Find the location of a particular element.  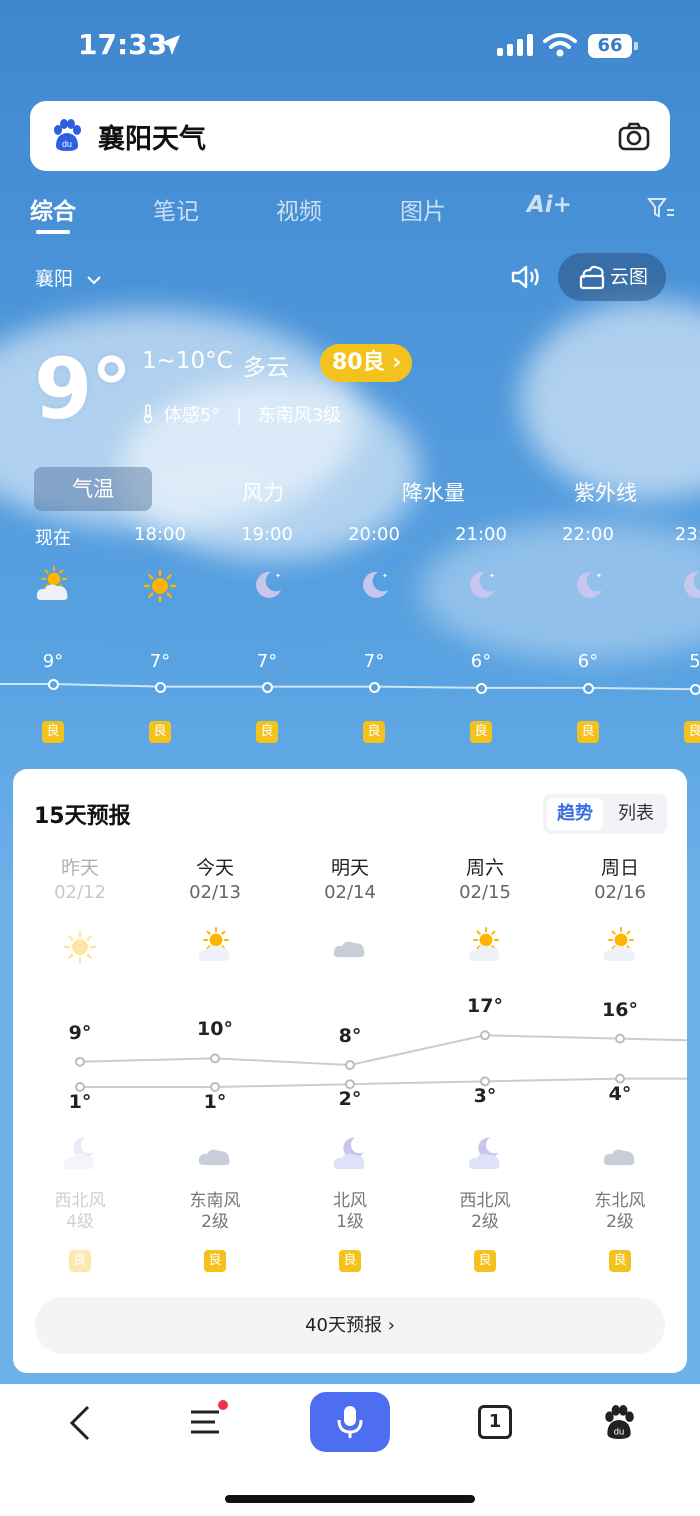

search-tabs: 综合 笔记 视频 图片 Ai+ is located at coordinates (350, 215).